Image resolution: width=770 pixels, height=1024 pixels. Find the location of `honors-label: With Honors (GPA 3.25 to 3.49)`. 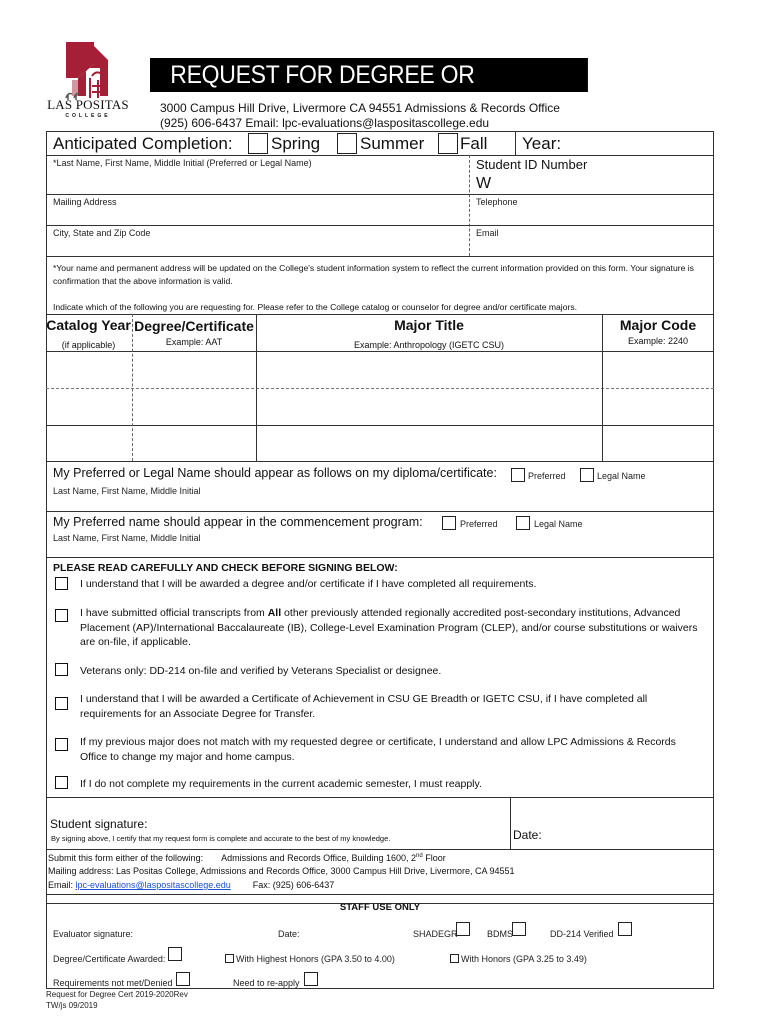

honors-label: With Honors (GPA 3.25 to 3.49) is located at coordinates (524, 959).